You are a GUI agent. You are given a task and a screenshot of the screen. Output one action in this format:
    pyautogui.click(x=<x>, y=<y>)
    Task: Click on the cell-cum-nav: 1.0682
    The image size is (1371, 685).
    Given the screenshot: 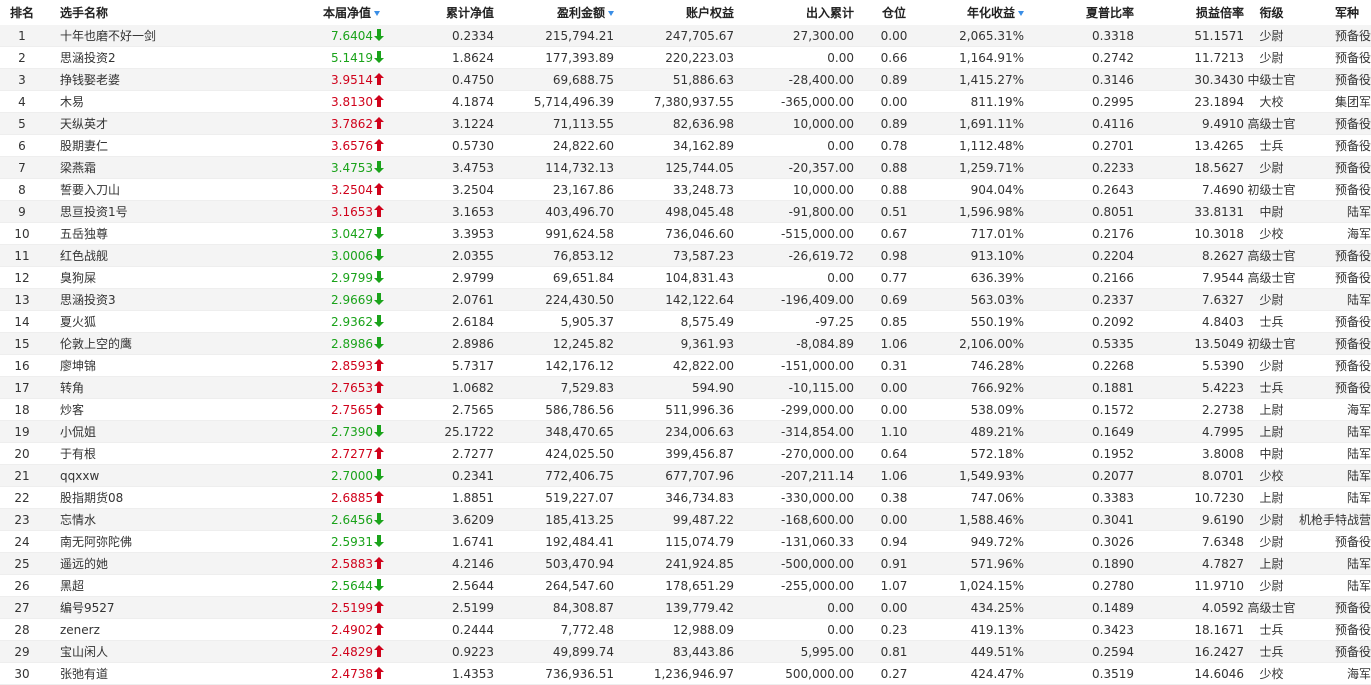 What is the action you would take?
    pyautogui.click(x=439, y=387)
    